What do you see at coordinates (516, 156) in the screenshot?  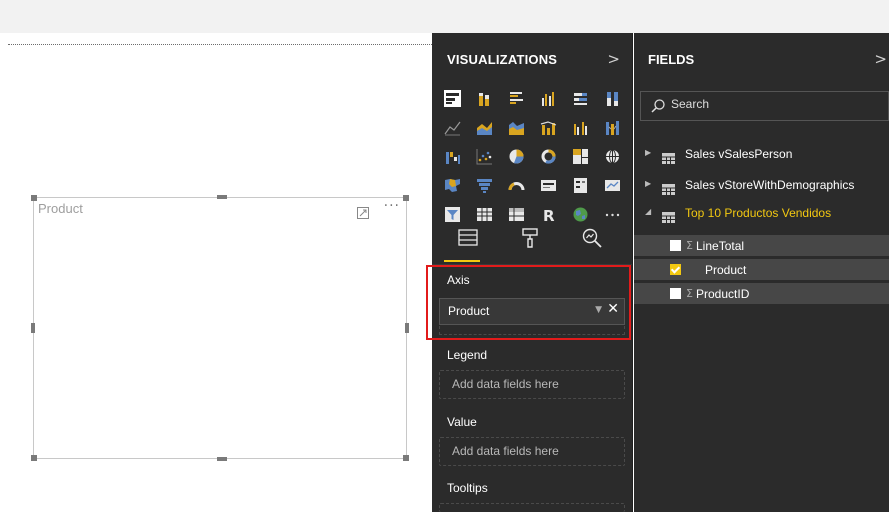 I see `pie-chart-icon` at bounding box center [516, 156].